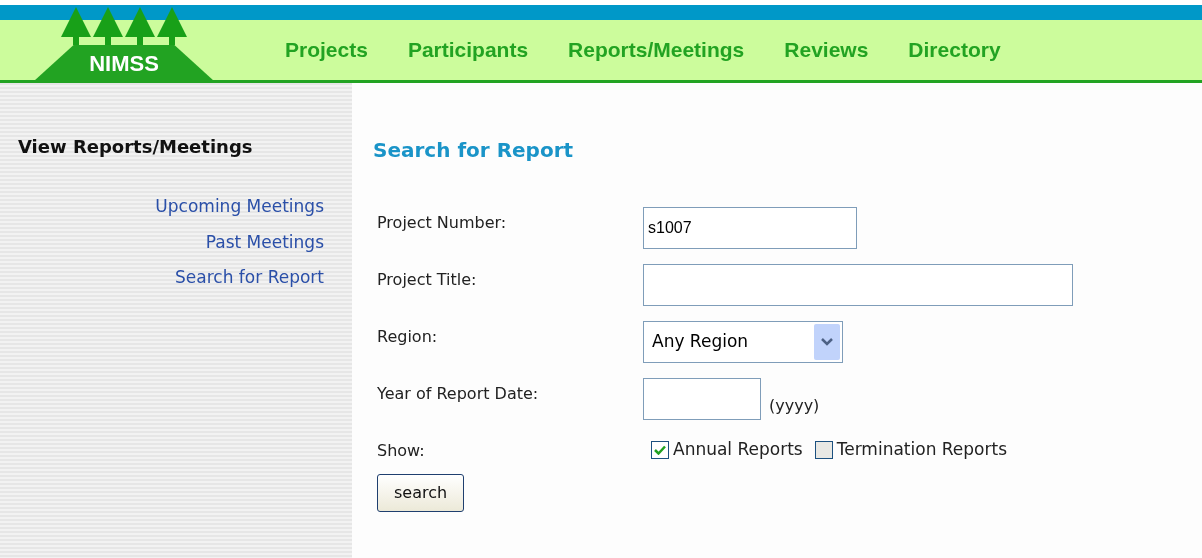 Image resolution: width=1202 pixels, height=558 pixels. Describe the element at coordinates (794, 406) in the screenshot. I see `format-hint: (yyyy)` at that location.